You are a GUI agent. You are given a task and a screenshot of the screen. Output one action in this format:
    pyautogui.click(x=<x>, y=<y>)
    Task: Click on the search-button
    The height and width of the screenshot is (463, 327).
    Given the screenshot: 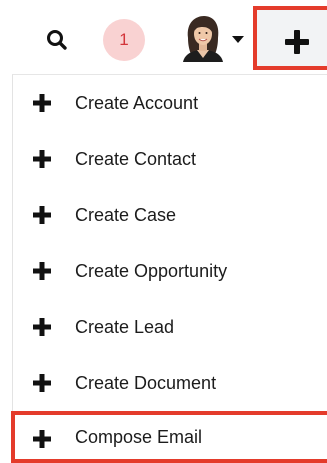 What is the action you would take?
    pyautogui.click(x=57, y=40)
    